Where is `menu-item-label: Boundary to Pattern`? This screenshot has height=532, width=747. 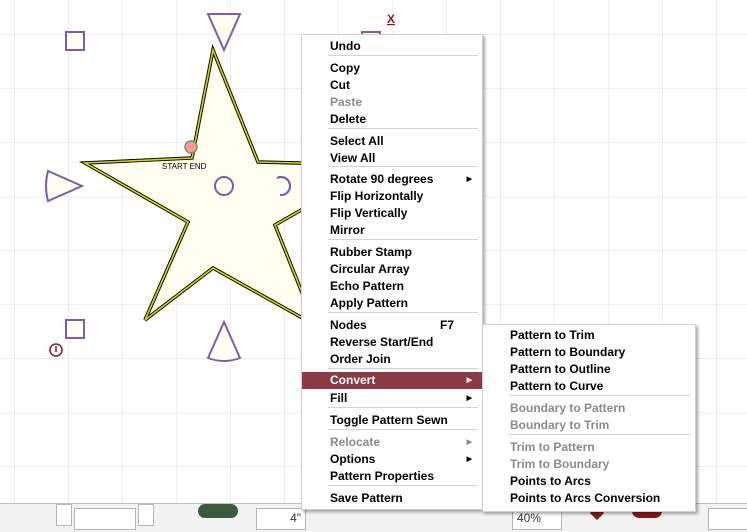
menu-item-label: Boundary to Pattern is located at coordinates (568, 408).